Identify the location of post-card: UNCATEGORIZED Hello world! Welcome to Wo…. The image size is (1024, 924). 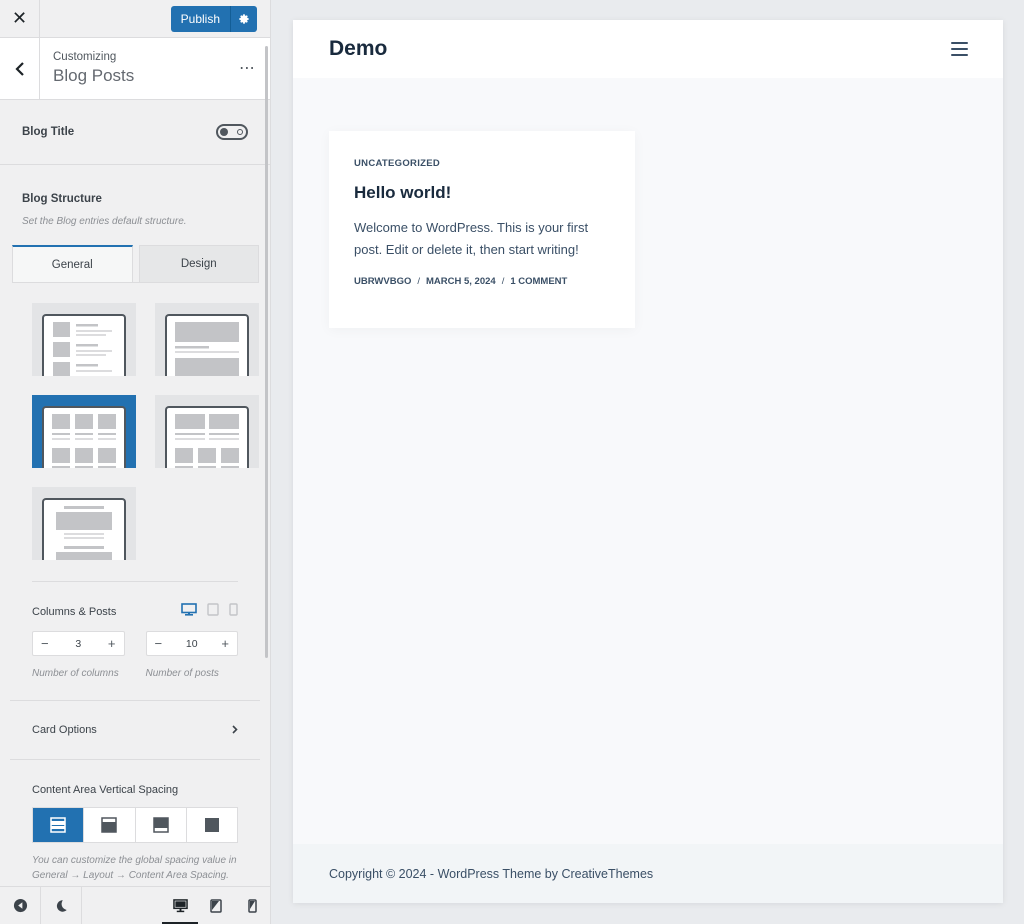
(482, 229).